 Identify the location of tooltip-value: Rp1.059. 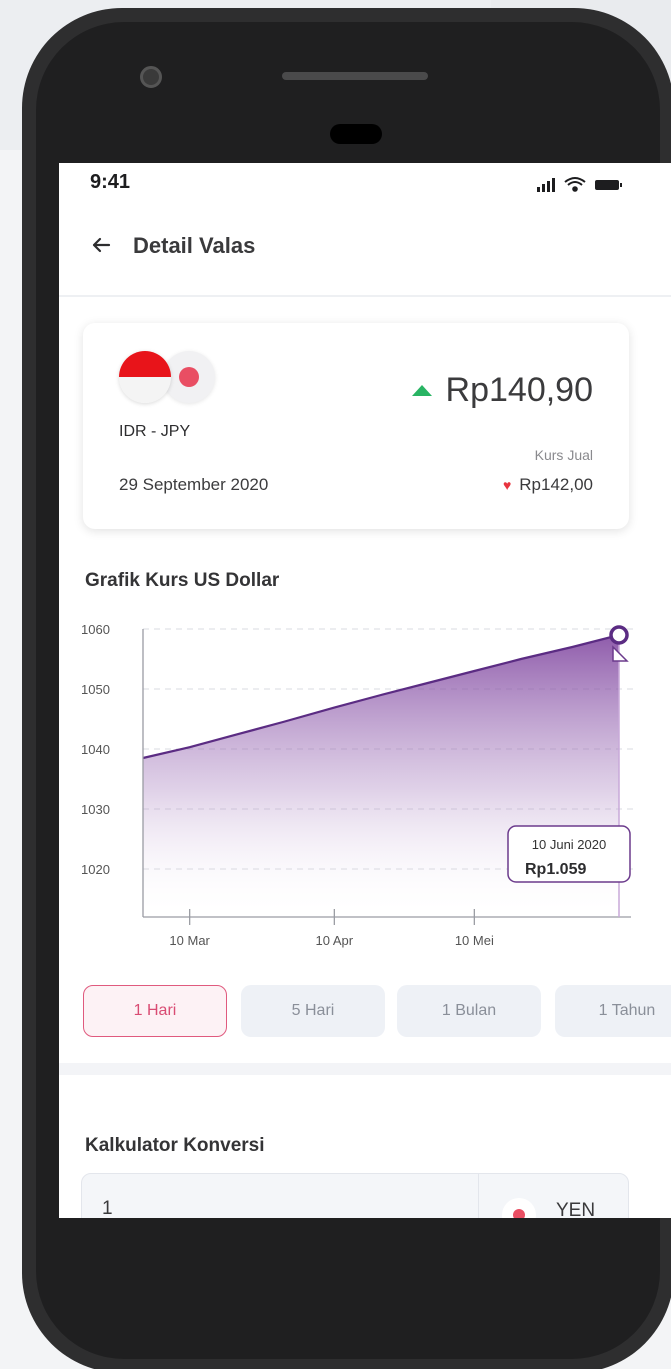
(555, 869).